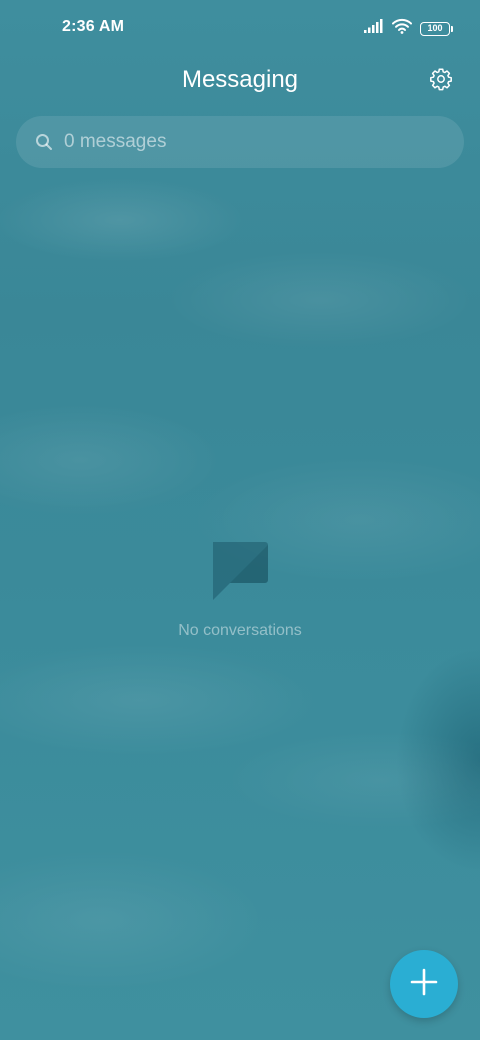 This screenshot has width=480, height=1040. What do you see at coordinates (254, 142) in the screenshot?
I see `search-input` at bounding box center [254, 142].